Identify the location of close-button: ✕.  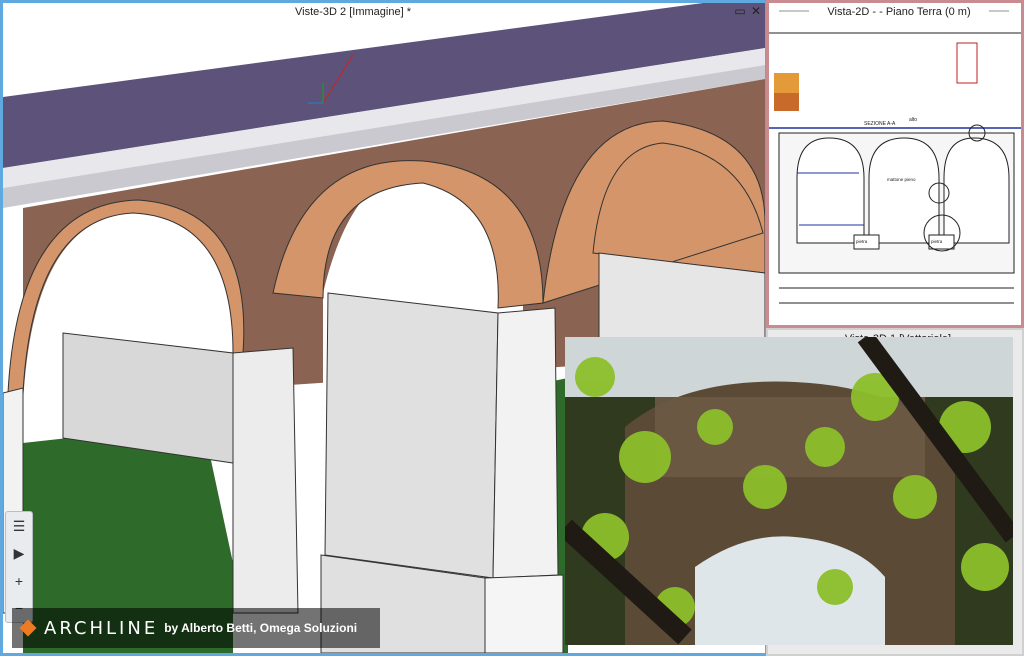
(756, 11).